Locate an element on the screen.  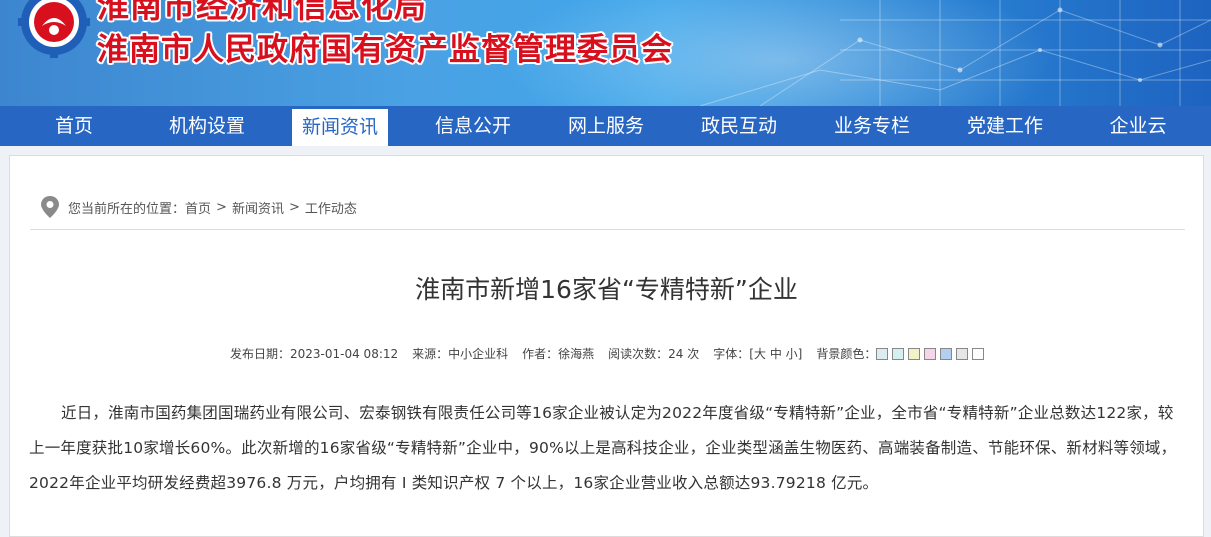
font-size-medium-button: 中 is located at coordinates (776, 353).